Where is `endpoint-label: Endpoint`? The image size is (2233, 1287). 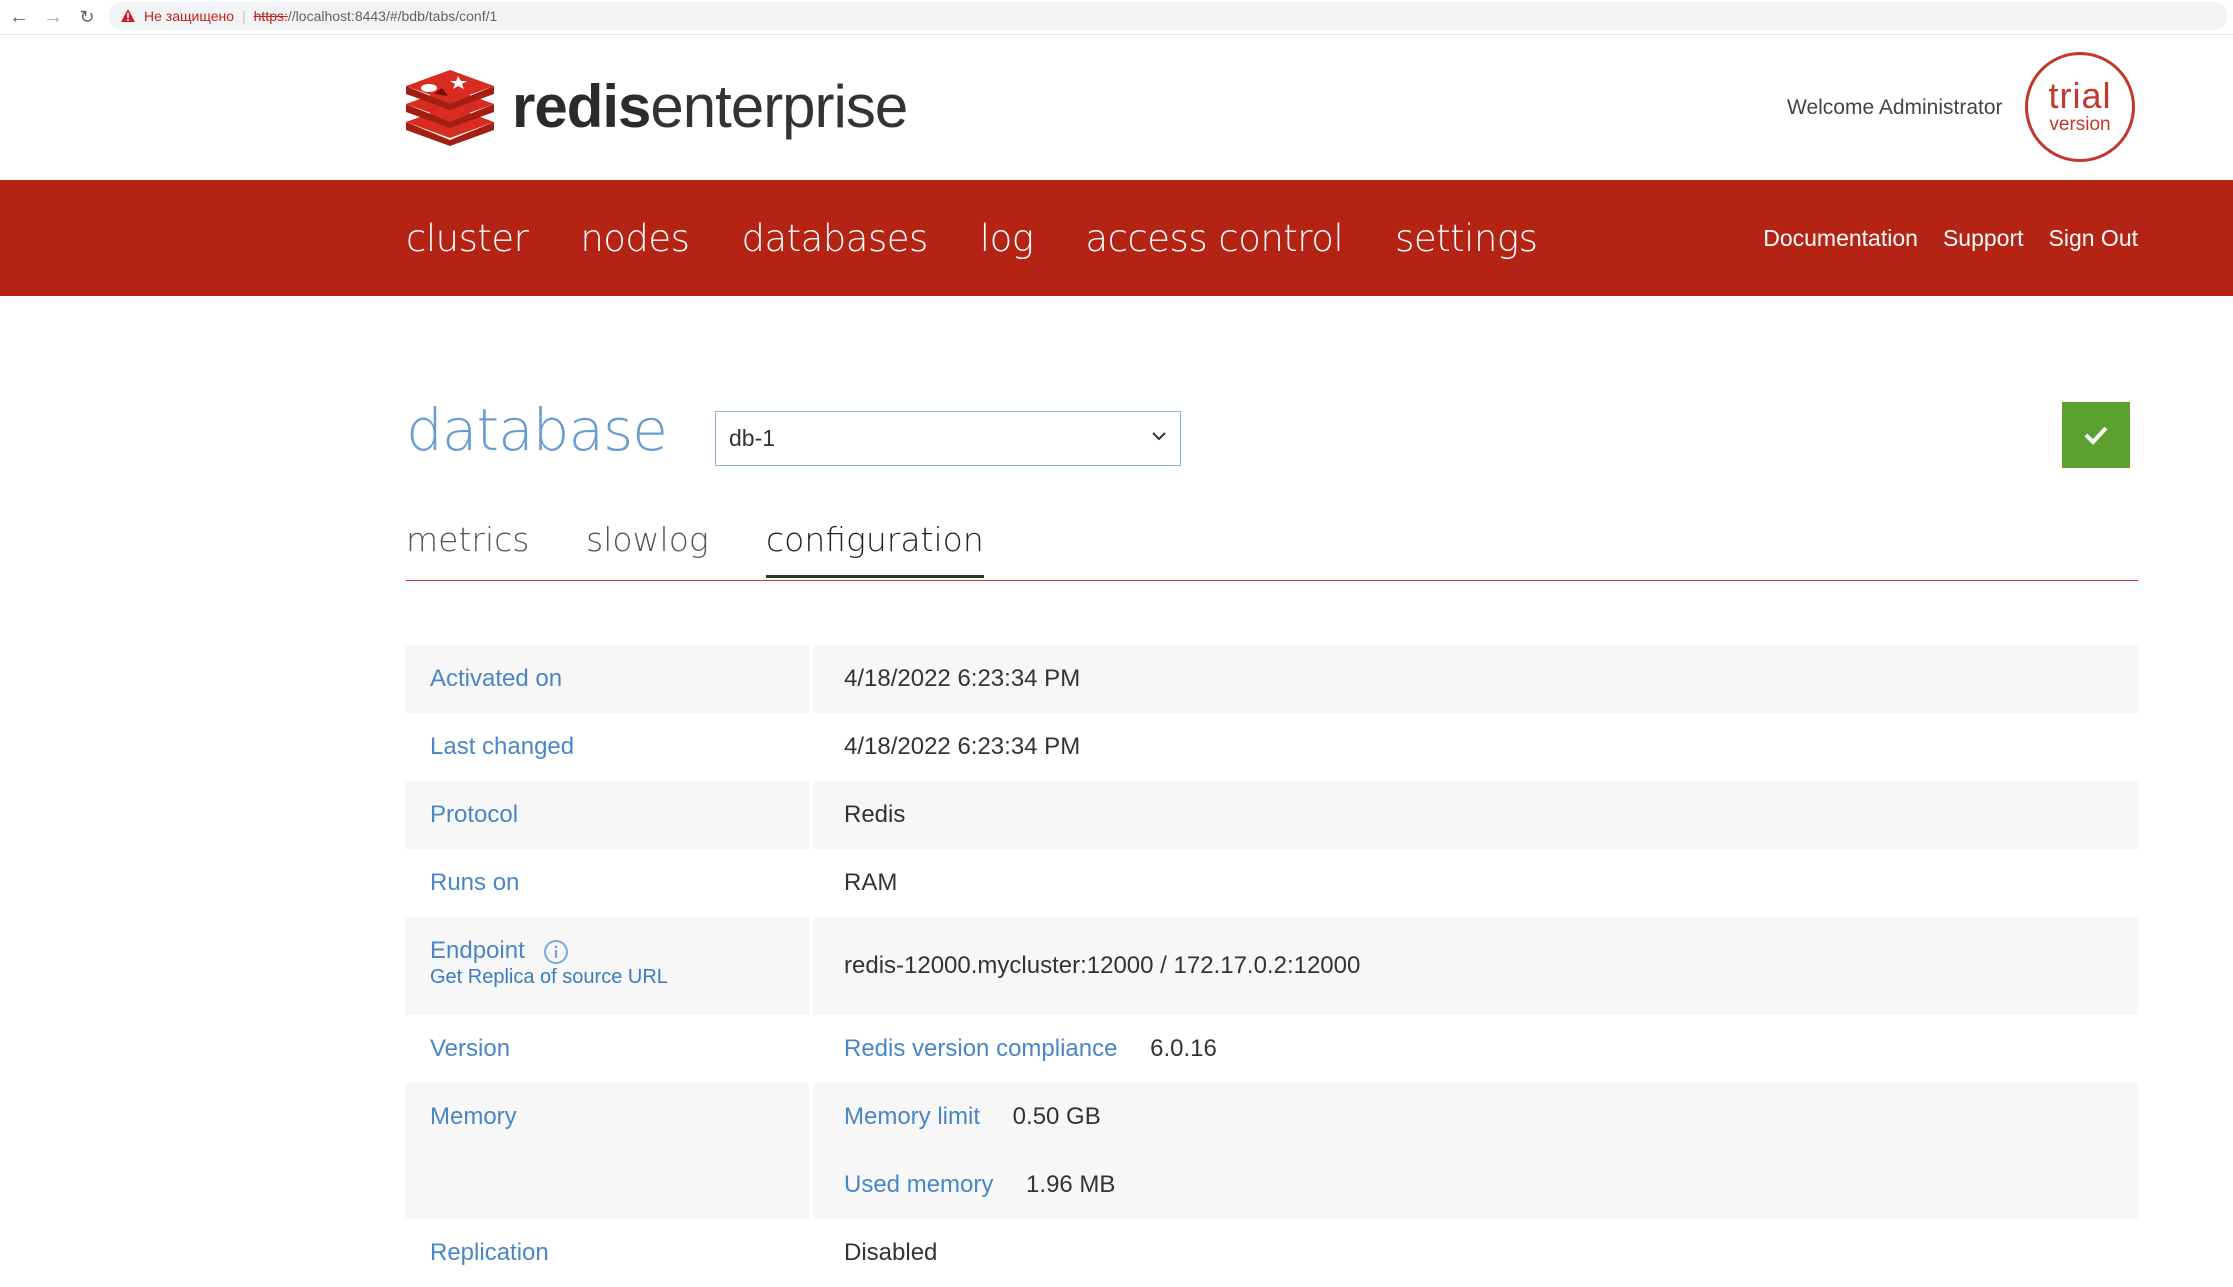 endpoint-label: Endpoint is located at coordinates (477, 950).